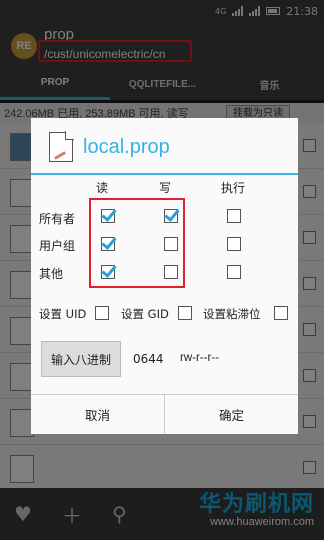  Describe the element at coordinates (234, 216) in the screenshot. I see `owner-execute-checkbox` at that location.